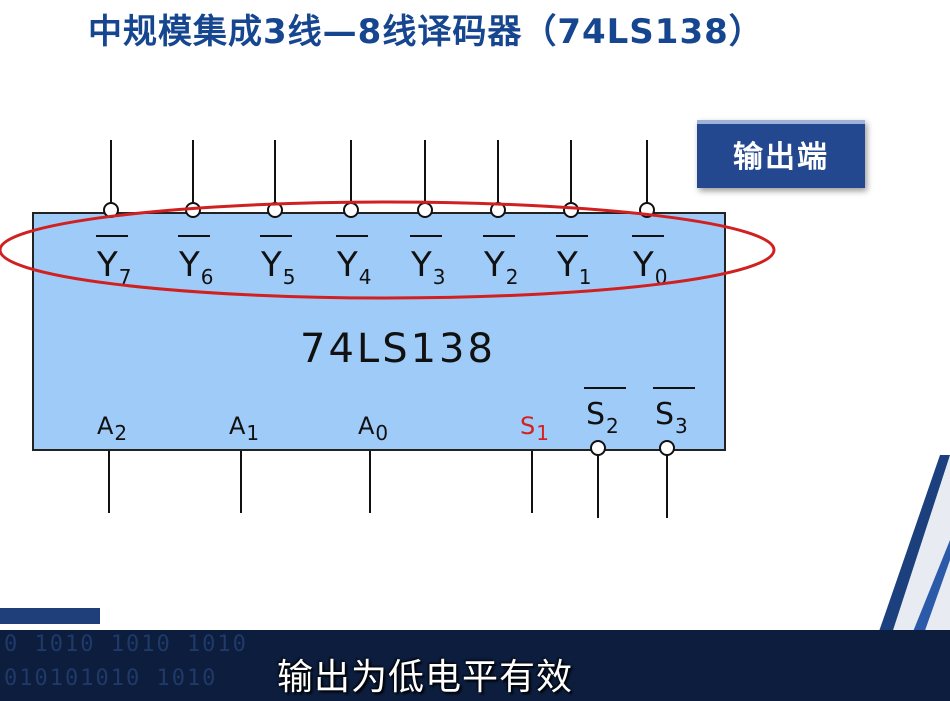  I want to click on footer-accent, so click(50, 616).